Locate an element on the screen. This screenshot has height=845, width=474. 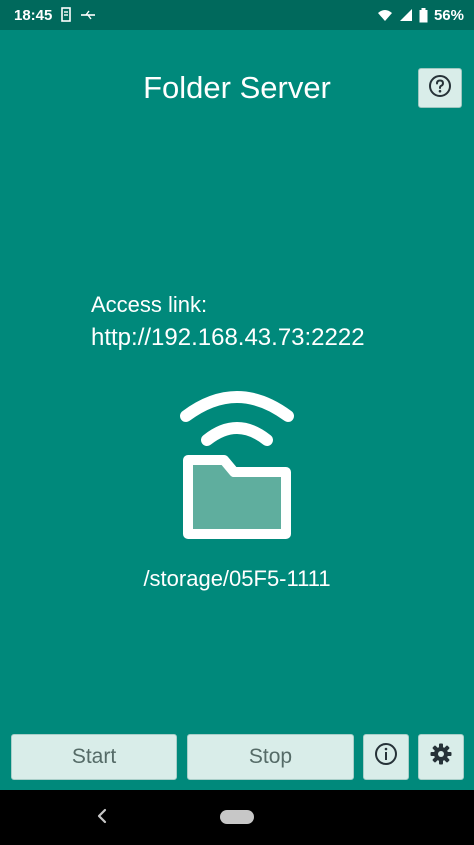
signal-icon is located at coordinates (406, 15).